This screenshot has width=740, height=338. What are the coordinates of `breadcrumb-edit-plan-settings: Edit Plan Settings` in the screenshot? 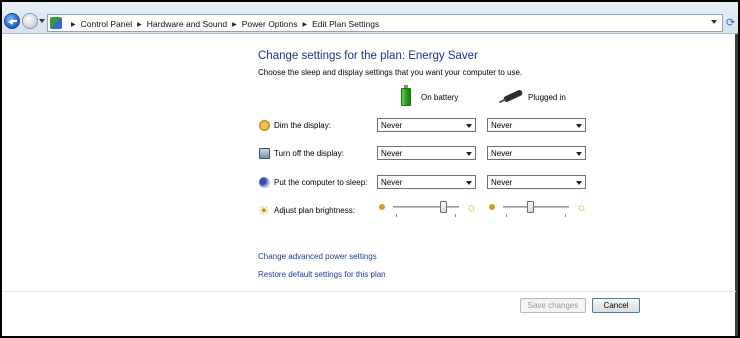 It's located at (345, 24).